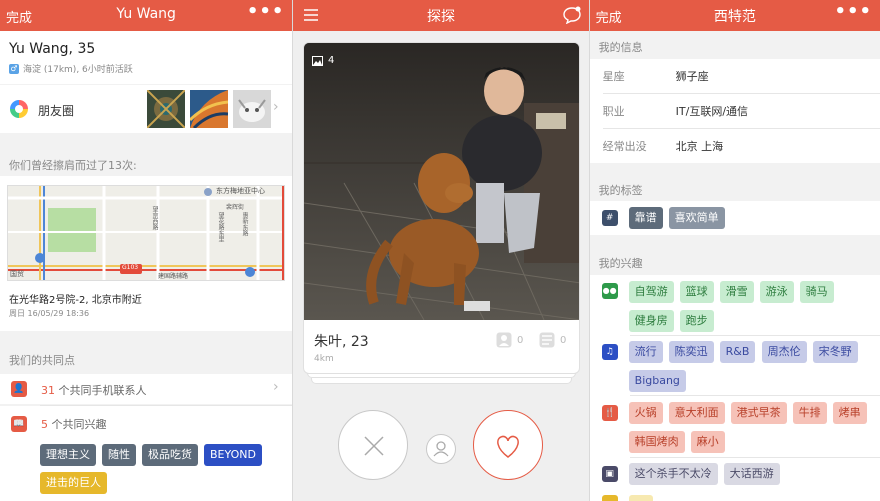  What do you see at coordinates (696, 321) in the screenshot?
I see `sports-tag: 跑步` at bounding box center [696, 321].